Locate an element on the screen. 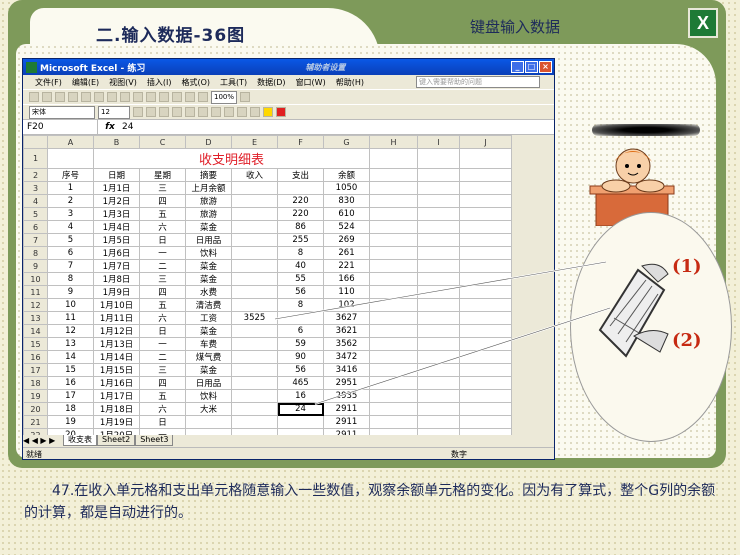 This screenshot has width=740, height=555. header-cell: 日期 is located at coordinates (116, 175).